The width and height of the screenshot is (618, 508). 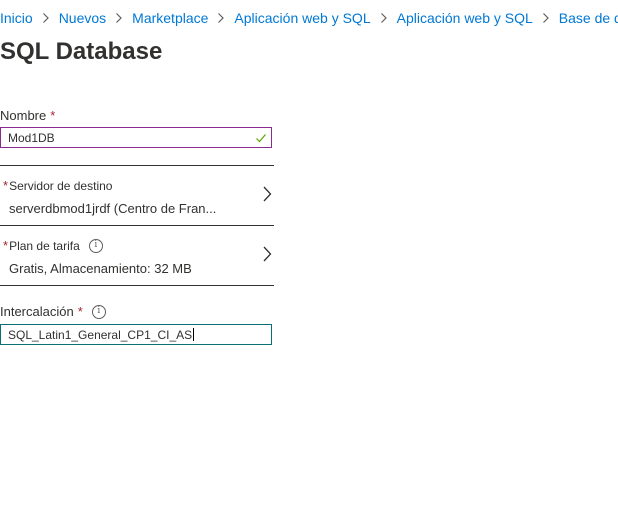 I want to click on nombre-value: Mod1DB, so click(x=31, y=137).